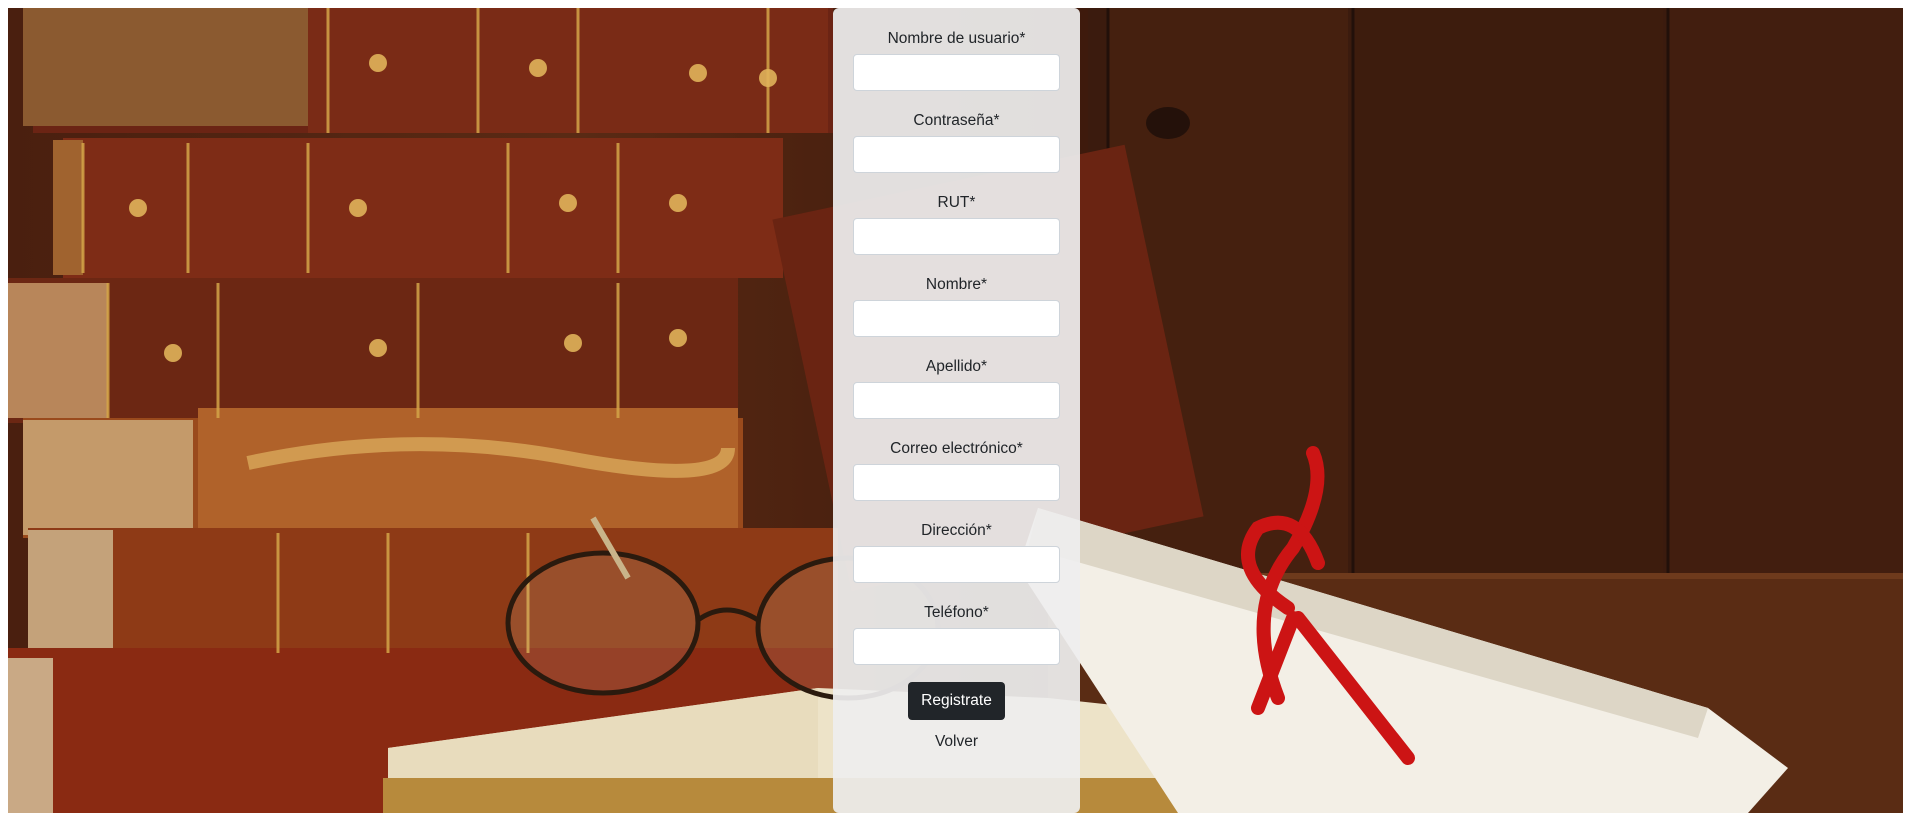 Image resolution: width=1911 pixels, height=825 pixels. Describe the element at coordinates (956, 214) in the screenshot. I see `rut-field-group: RUT*` at that location.